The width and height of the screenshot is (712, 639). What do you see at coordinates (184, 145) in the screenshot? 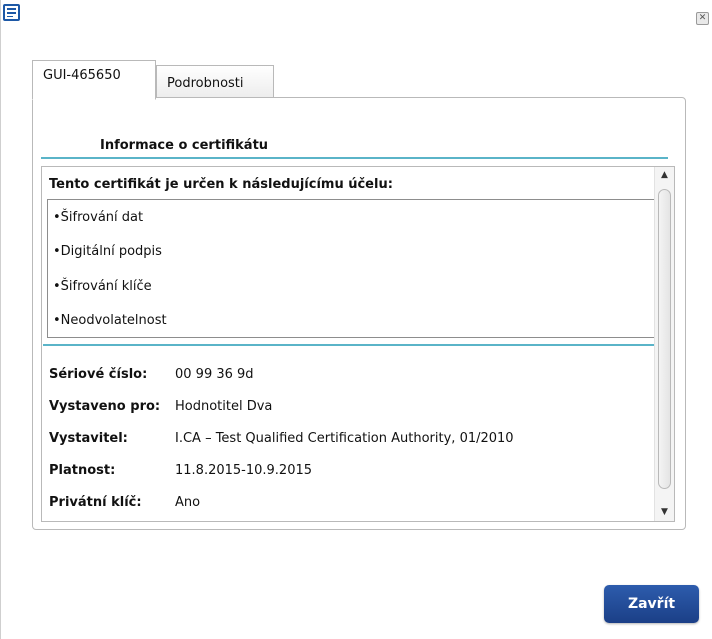
I see `section-title: Informace o certifikátu` at bounding box center [184, 145].